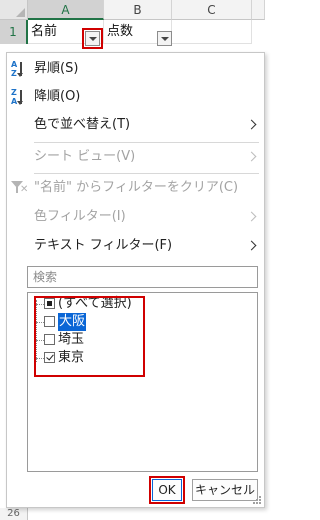 The width and height of the screenshot is (320, 520). Describe the element at coordinates (89, 336) in the screenshot. I see `list-highlight-annotation` at that location.